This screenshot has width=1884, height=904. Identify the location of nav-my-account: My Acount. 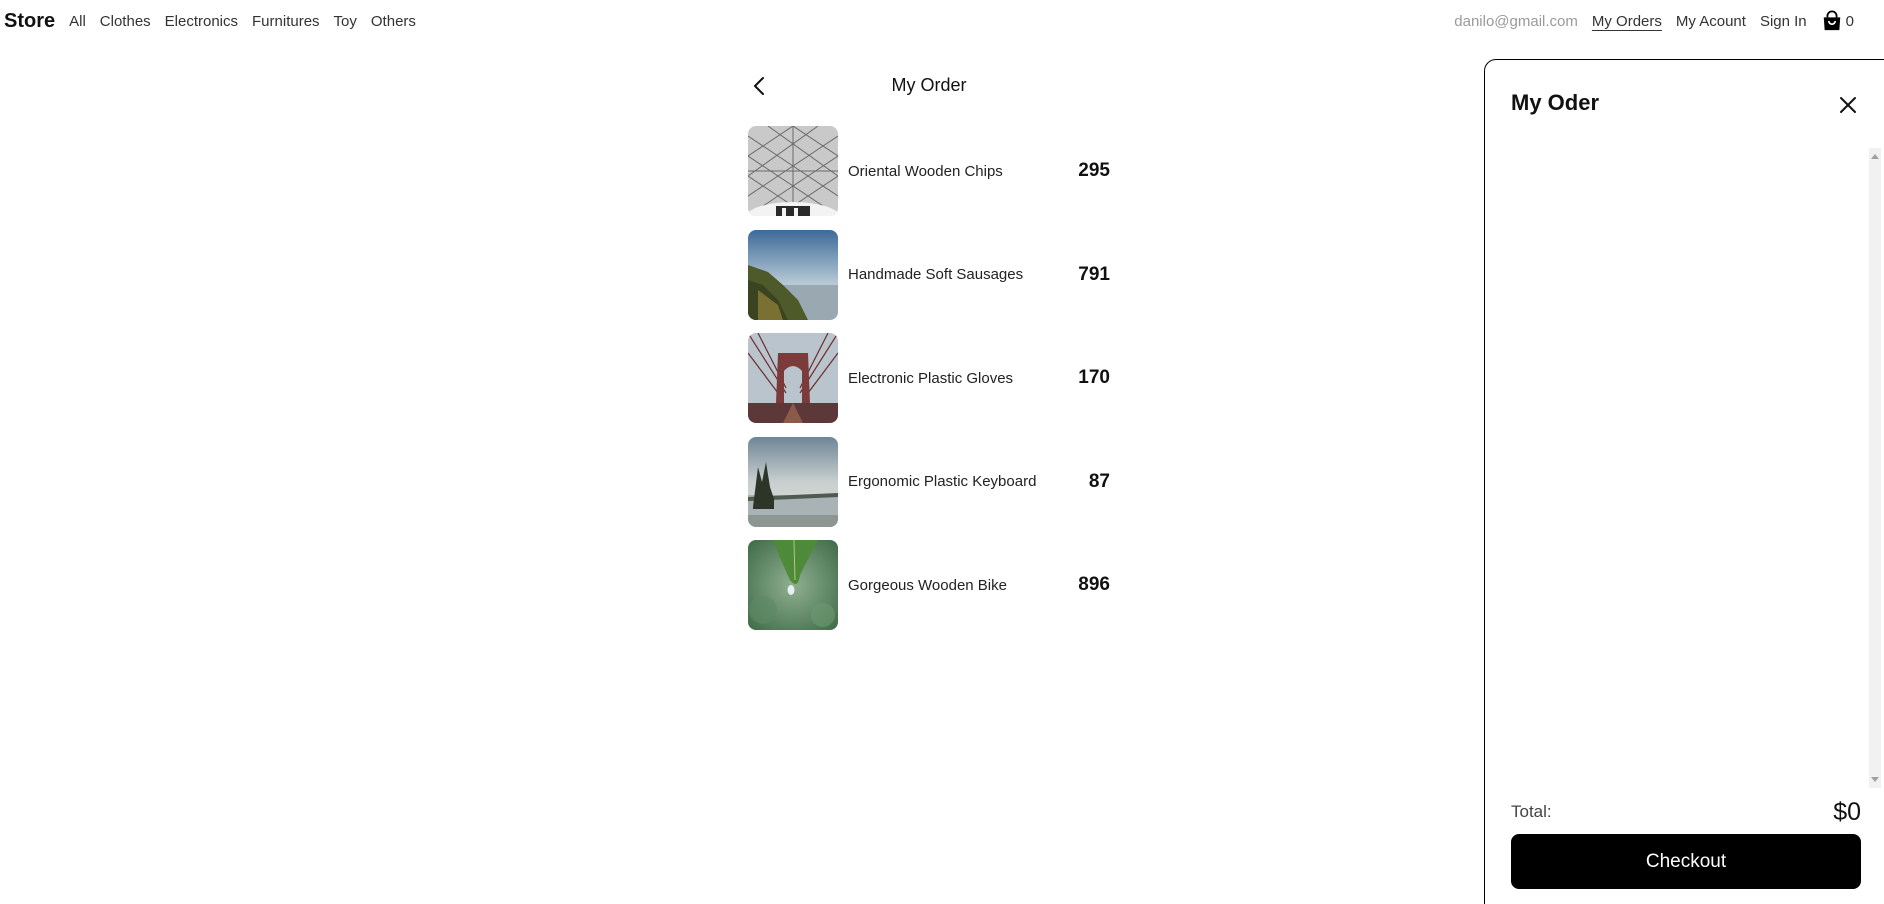
(1711, 21).